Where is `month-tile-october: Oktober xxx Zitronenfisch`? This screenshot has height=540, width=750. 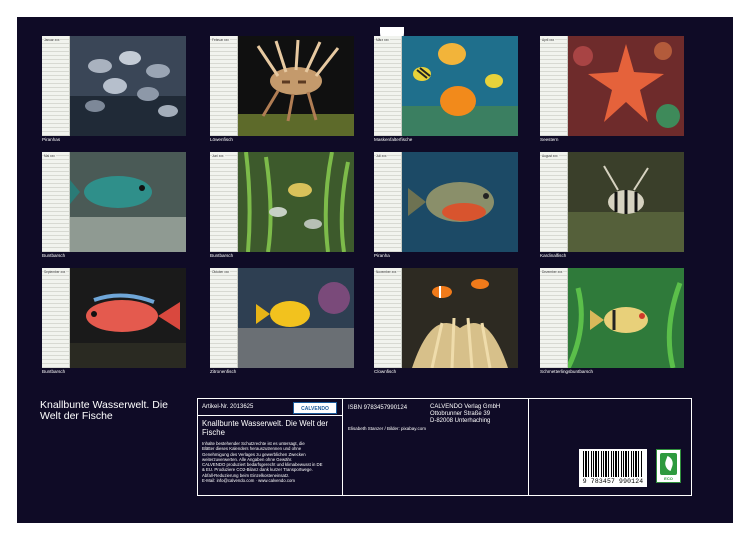
month-tile-october: Oktober xxx Zitronenfisch is located at coordinates (282, 323).